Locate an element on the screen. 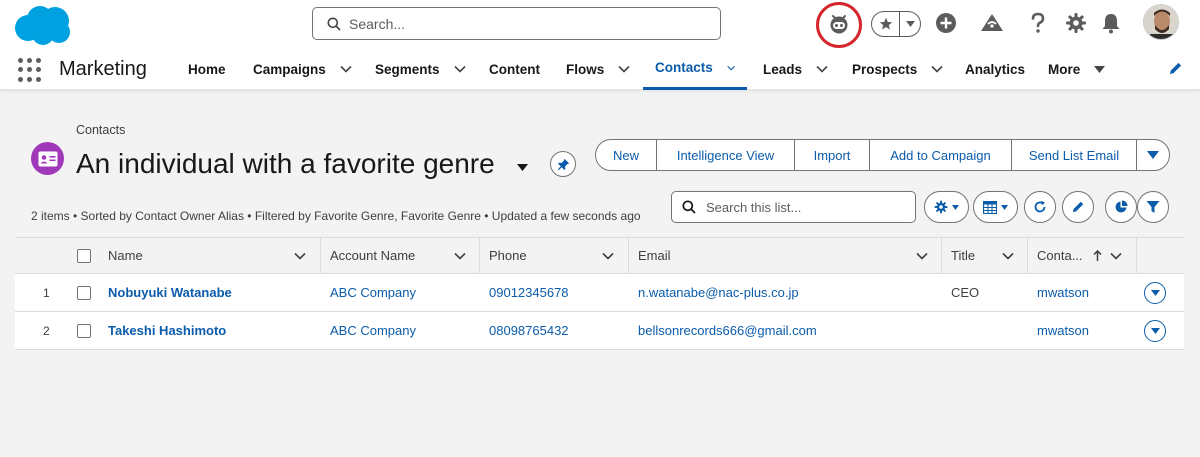 The image size is (1200, 457). intelligence-view-button: Intelligence View is located at coordinates (726, 155).